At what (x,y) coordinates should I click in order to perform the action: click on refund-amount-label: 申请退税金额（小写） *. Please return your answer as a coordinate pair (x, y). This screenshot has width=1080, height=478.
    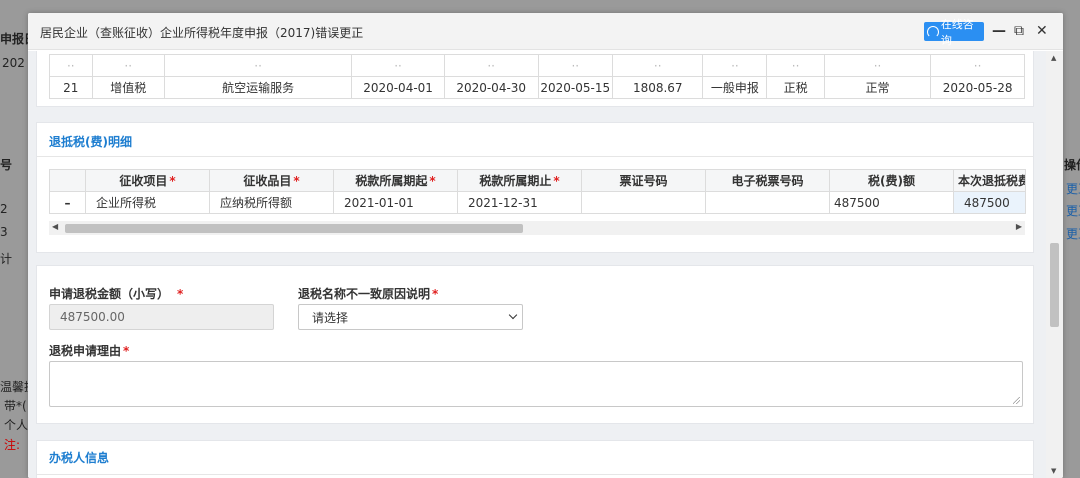
    Looking at the image, I should click on (116, 294).